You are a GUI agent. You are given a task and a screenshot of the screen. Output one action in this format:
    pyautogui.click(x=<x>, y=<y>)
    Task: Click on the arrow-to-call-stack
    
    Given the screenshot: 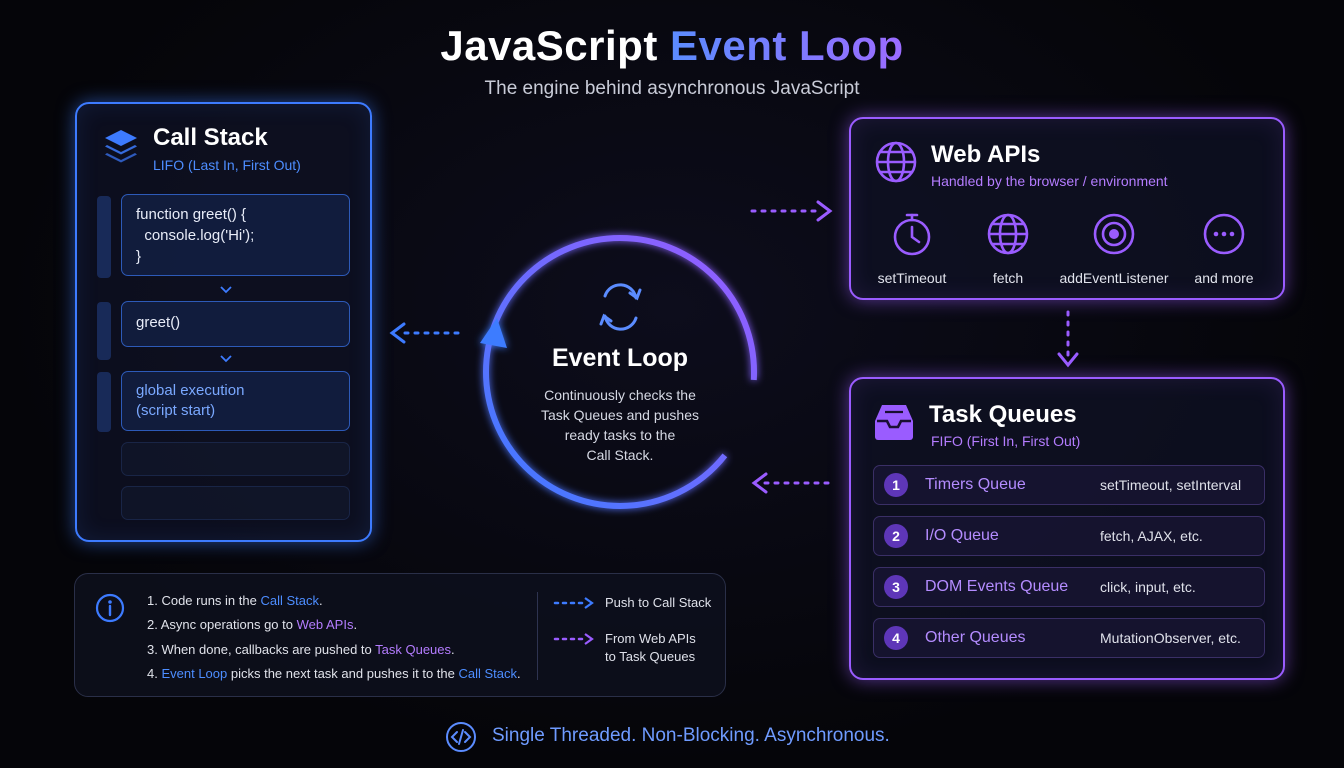 What is the action you would take?
    pyautogui.click(x=424, y=333)
    